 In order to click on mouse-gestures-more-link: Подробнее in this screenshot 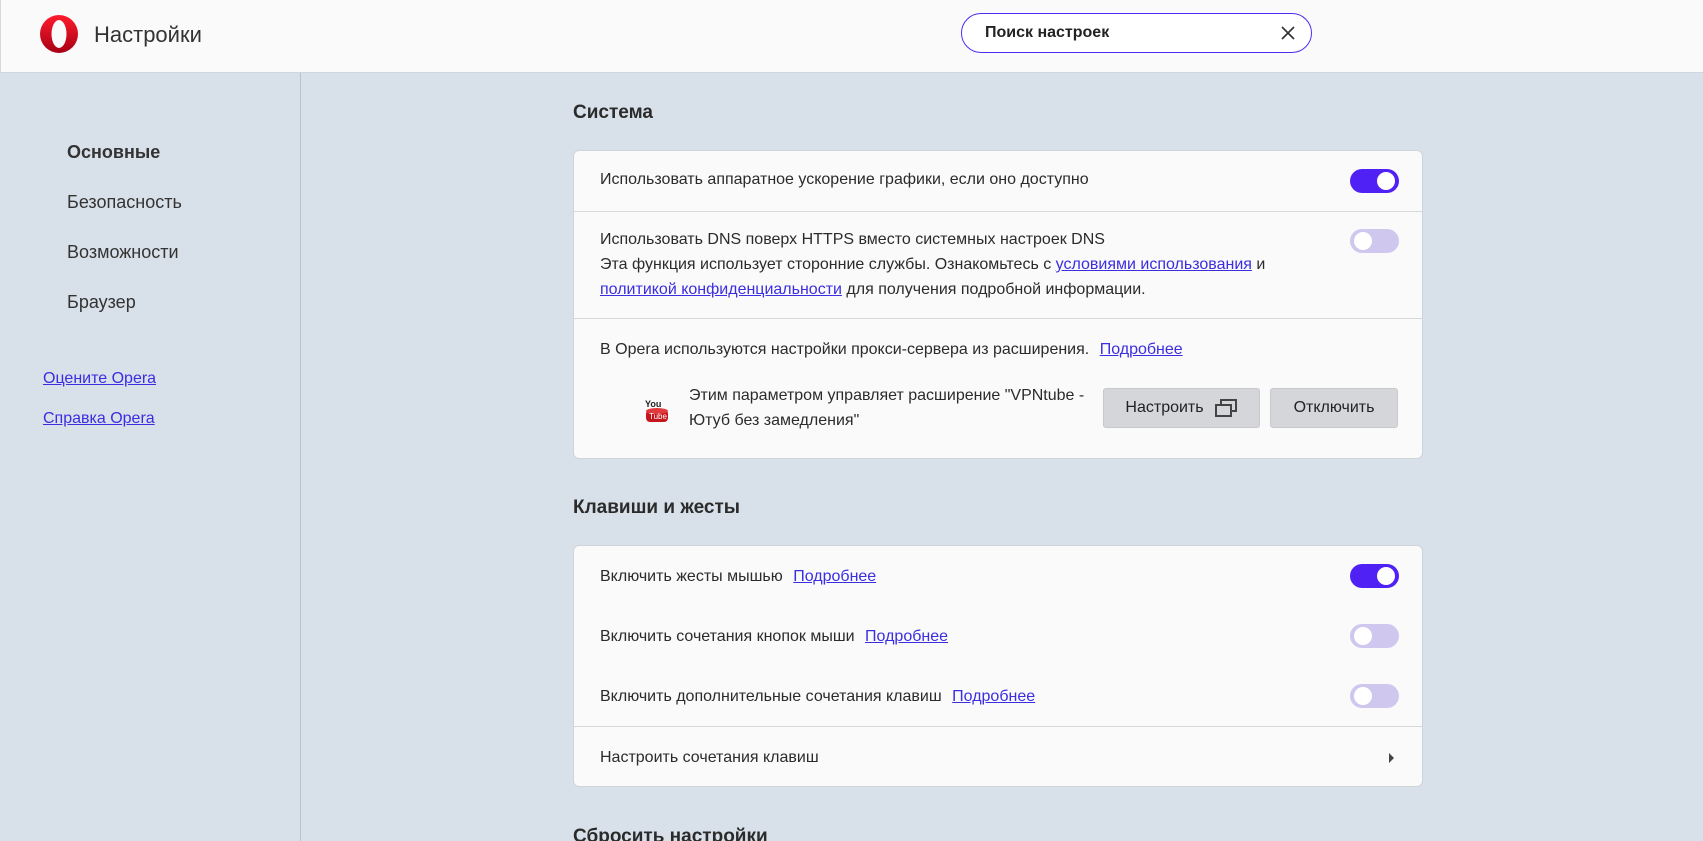, I will do `click(834, 576)`.